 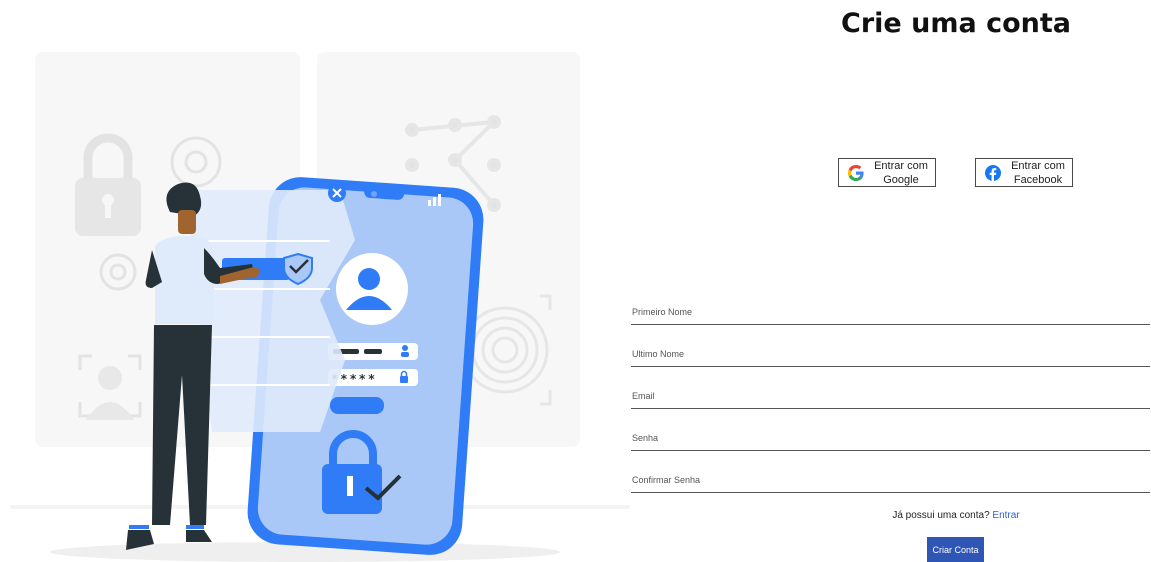 I want to click on first-name-input, so click(x=891, y=312).